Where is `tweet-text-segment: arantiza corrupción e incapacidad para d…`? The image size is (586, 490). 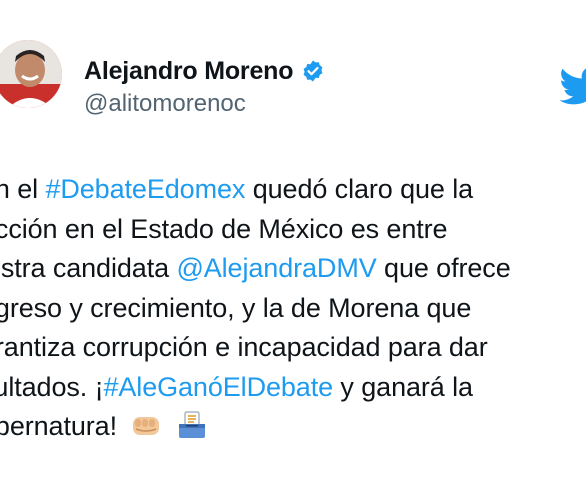
tweet-text-segment: arantiza corrupción e incapacidad para d… is located at coordinates (244, 347).